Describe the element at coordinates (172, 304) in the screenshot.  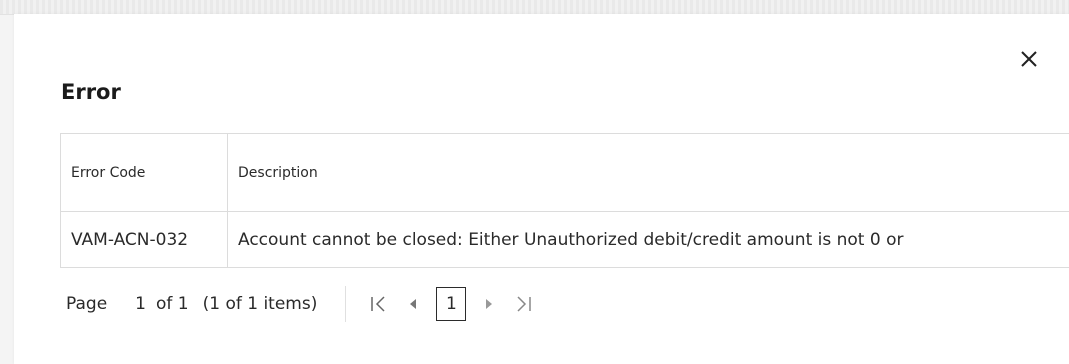
I see `total-pages-label: of 1` at that location.